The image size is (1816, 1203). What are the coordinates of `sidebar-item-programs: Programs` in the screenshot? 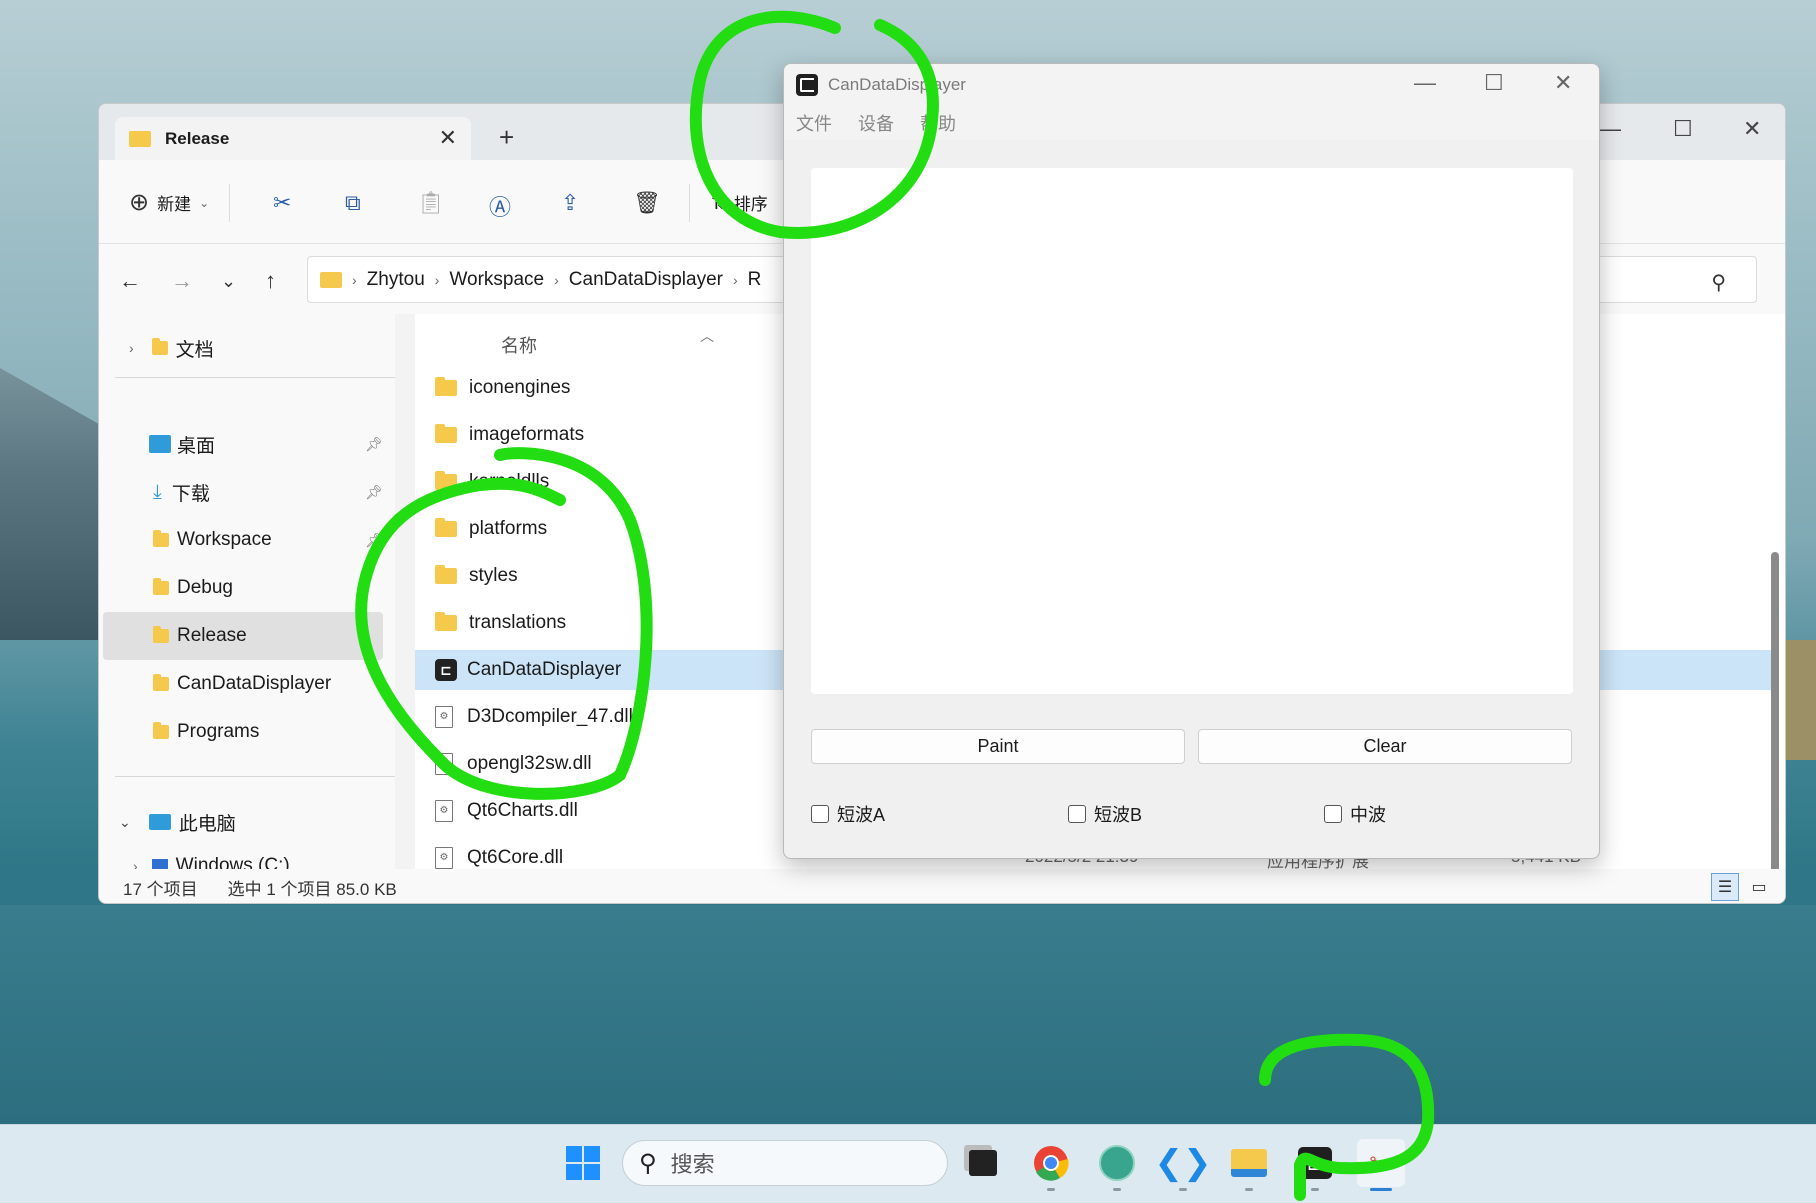 It's located at (243, 732).